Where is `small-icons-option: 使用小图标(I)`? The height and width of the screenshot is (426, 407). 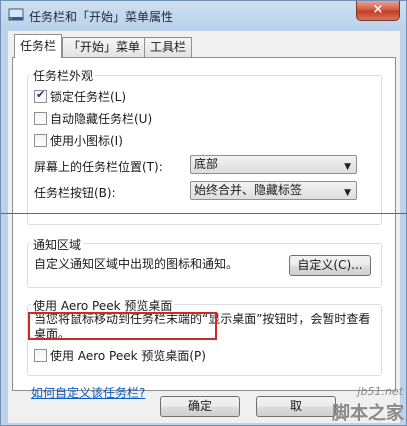
small-icons-option: 使用小图标(I) is located at coordinates (78, 140).